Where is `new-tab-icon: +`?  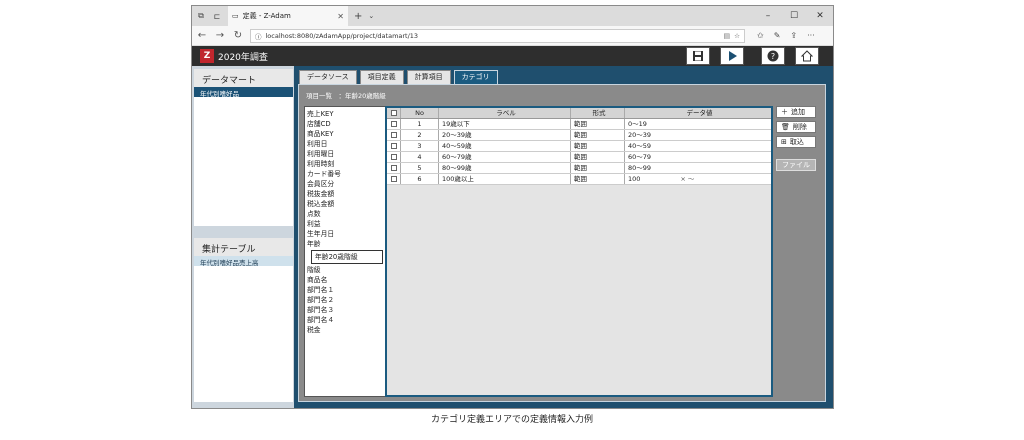 new-tab-icon: + is located at coordinates (358, 16).